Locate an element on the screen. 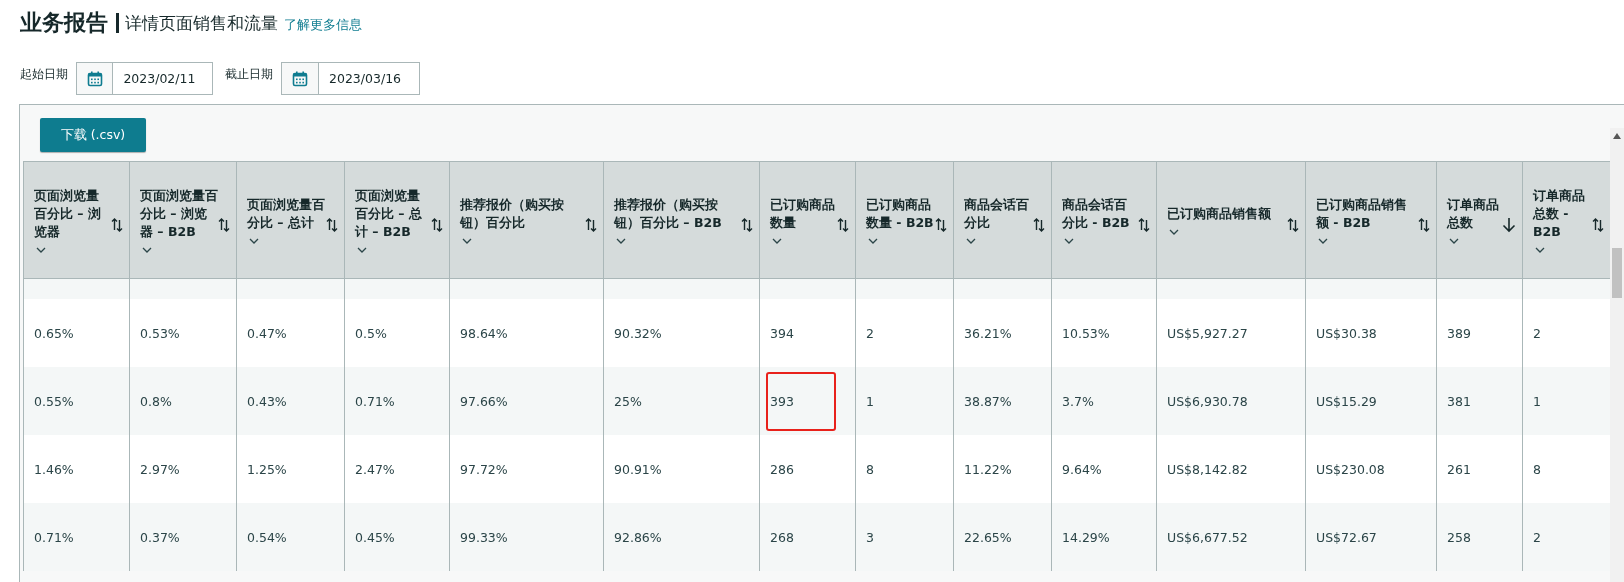 The height and width of the screenshot is (582, 1624). table-cell-text: 38.87% is located at coordinates (988, 401).